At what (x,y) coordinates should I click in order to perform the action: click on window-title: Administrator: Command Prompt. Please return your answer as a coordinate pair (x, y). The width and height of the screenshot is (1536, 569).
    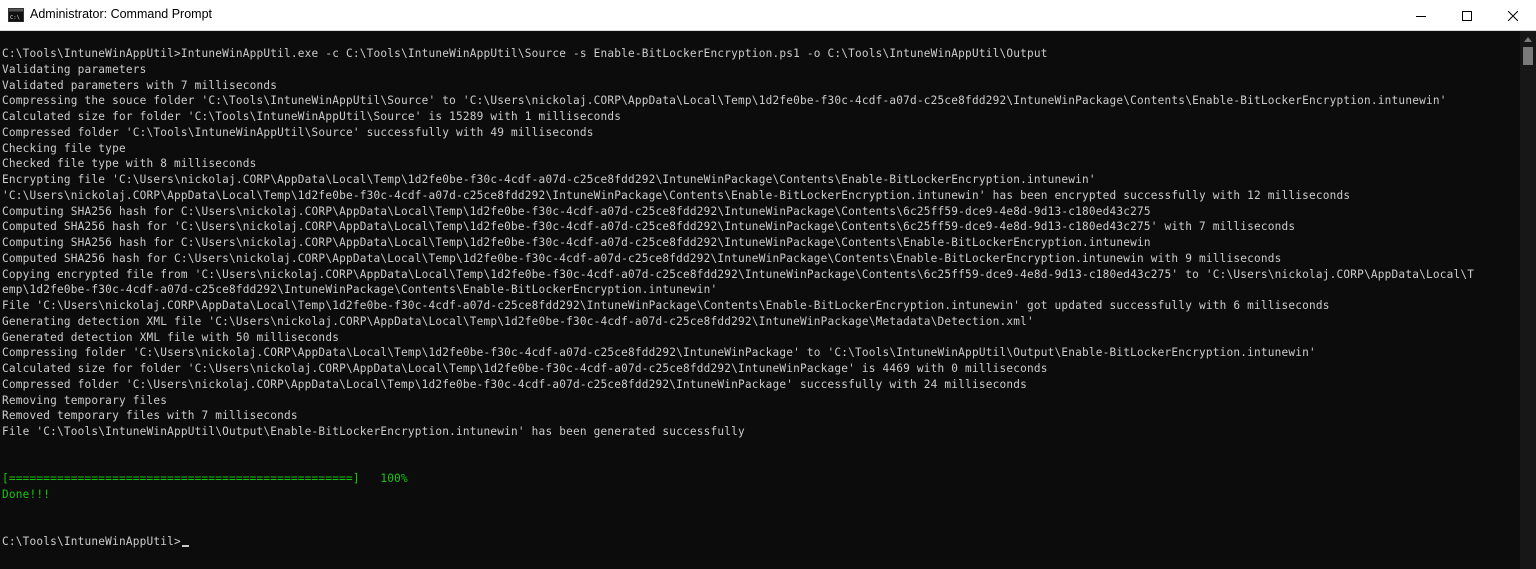
    Looking at the image, I should click on (121, 14).